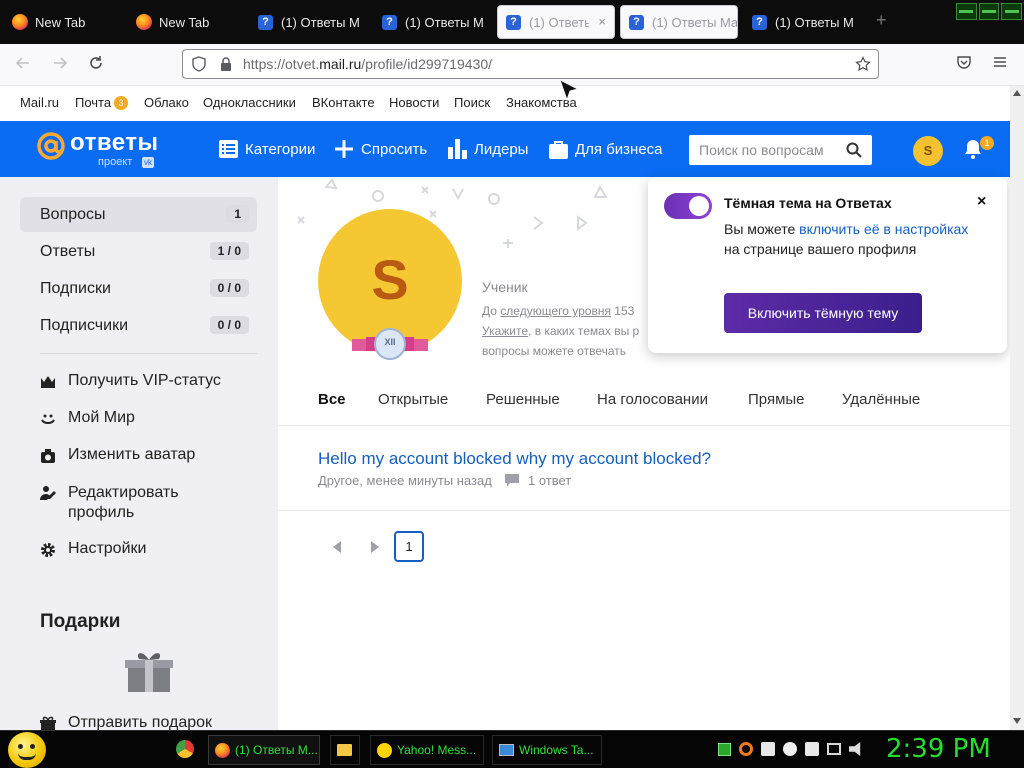  Describe the element at coordinates (1017, 93) in the screenshot. I see `scroll-up-icon` at that location.